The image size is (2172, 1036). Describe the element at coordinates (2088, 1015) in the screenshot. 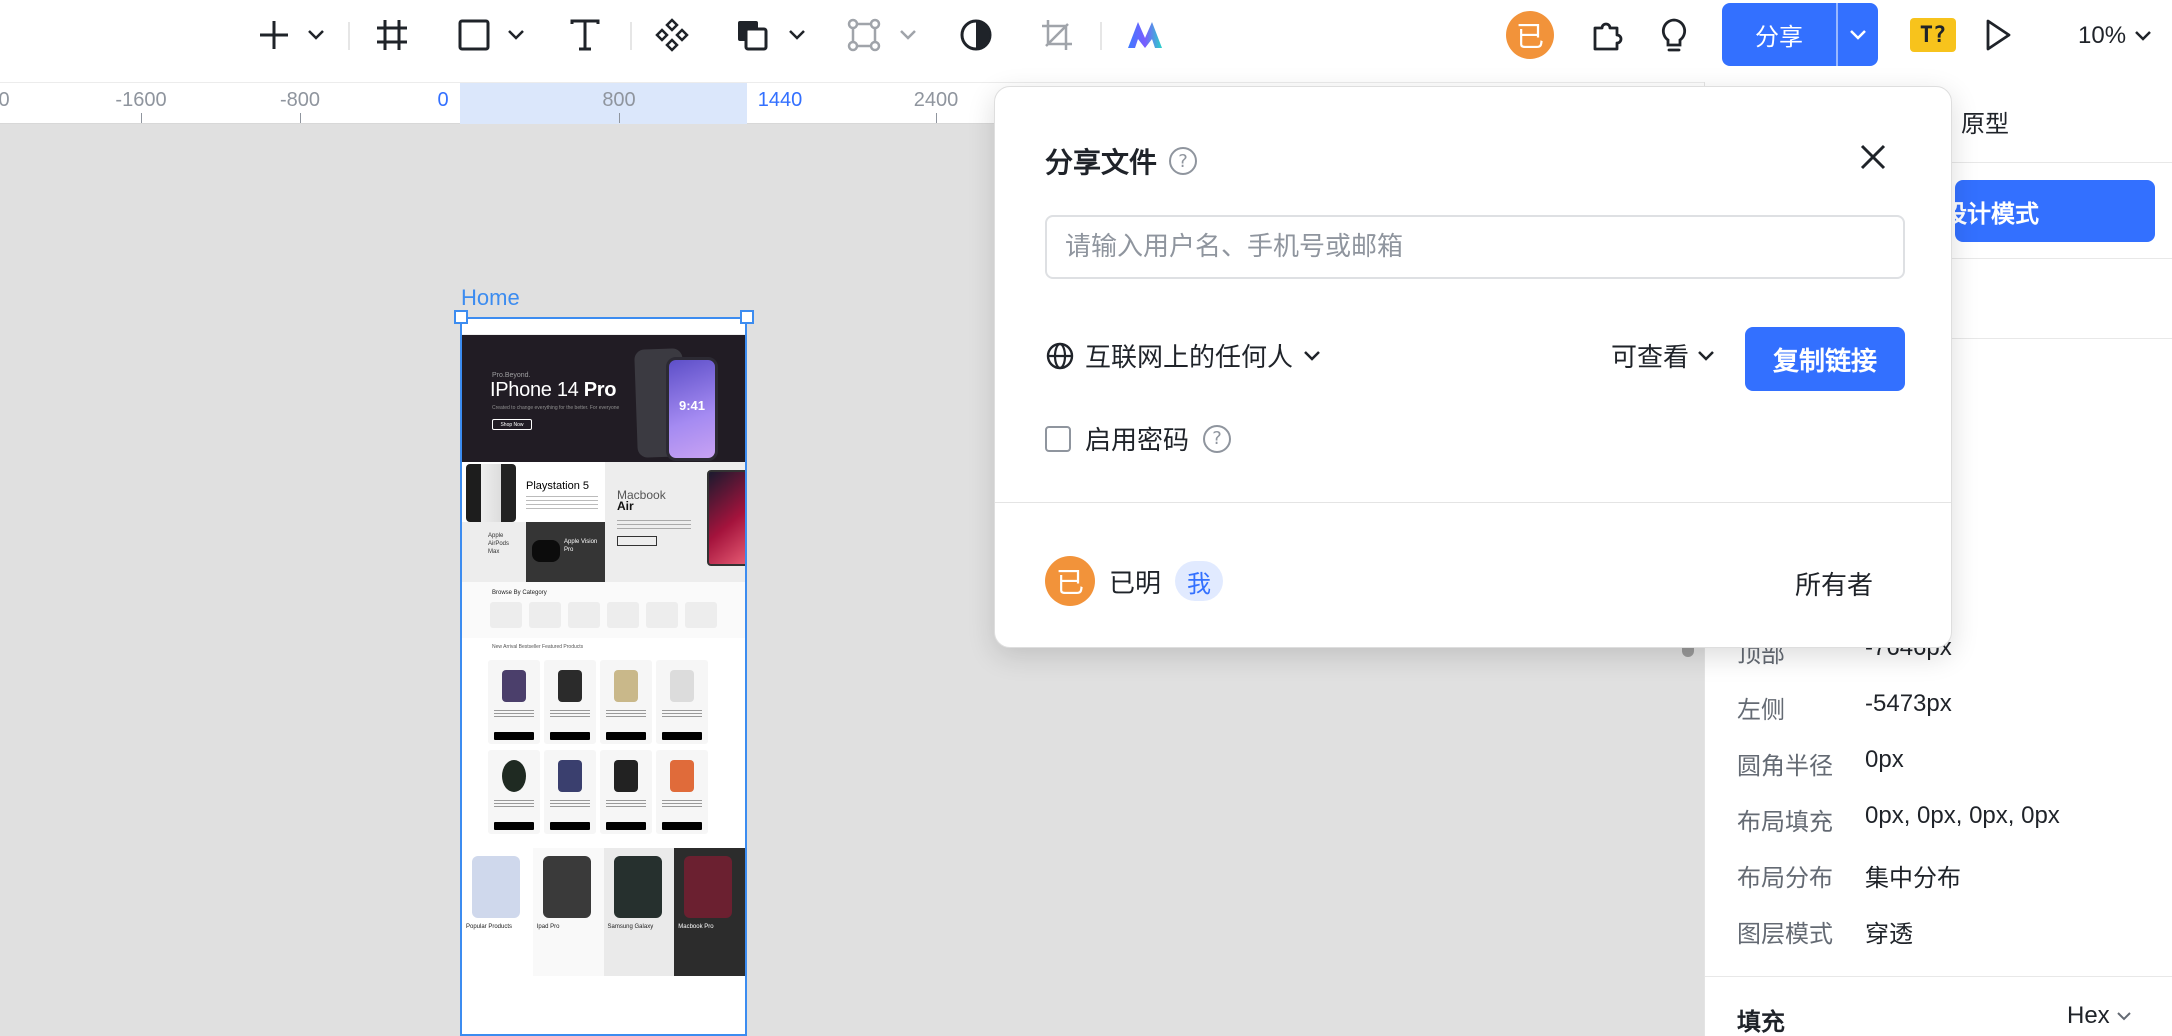

I see `fill-format-value: Hex` at that location.